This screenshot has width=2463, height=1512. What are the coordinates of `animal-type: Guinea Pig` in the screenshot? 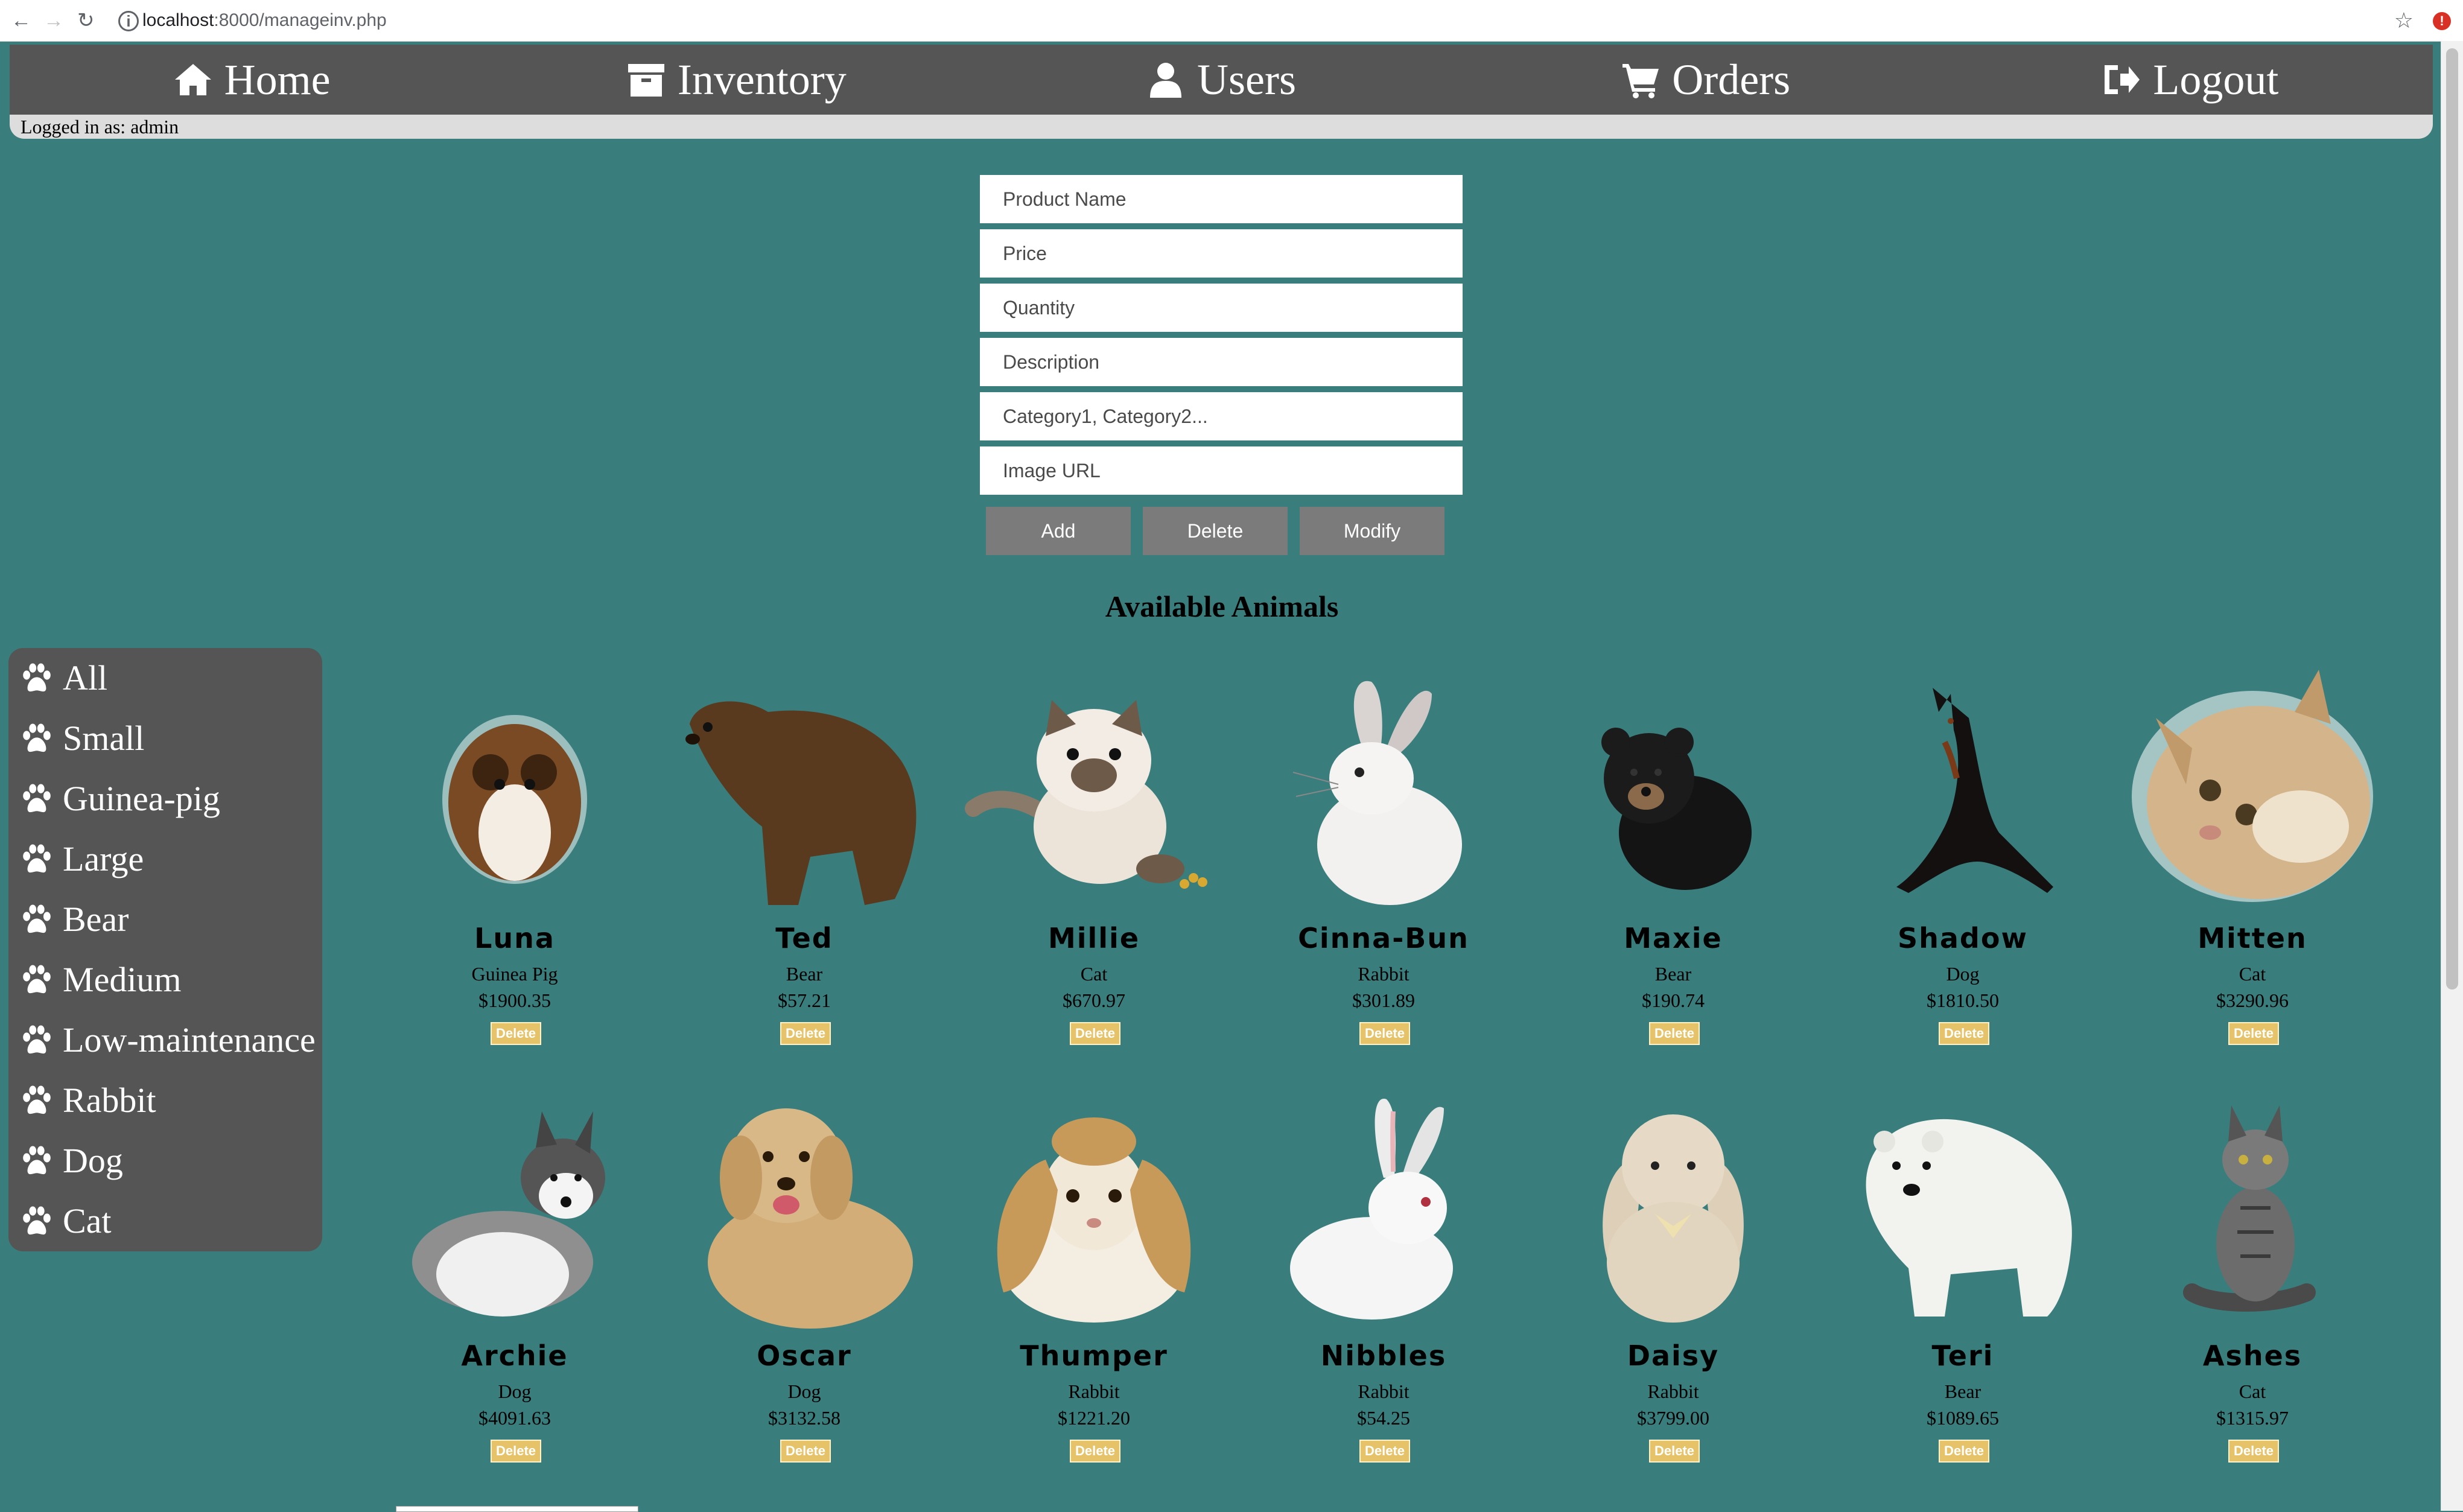 It's located at (514, 974).